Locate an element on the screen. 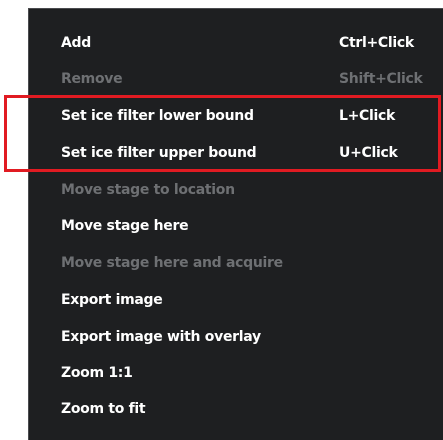  menu-item-label: Set ice filter upper bound is located at coordinates (159, 153).